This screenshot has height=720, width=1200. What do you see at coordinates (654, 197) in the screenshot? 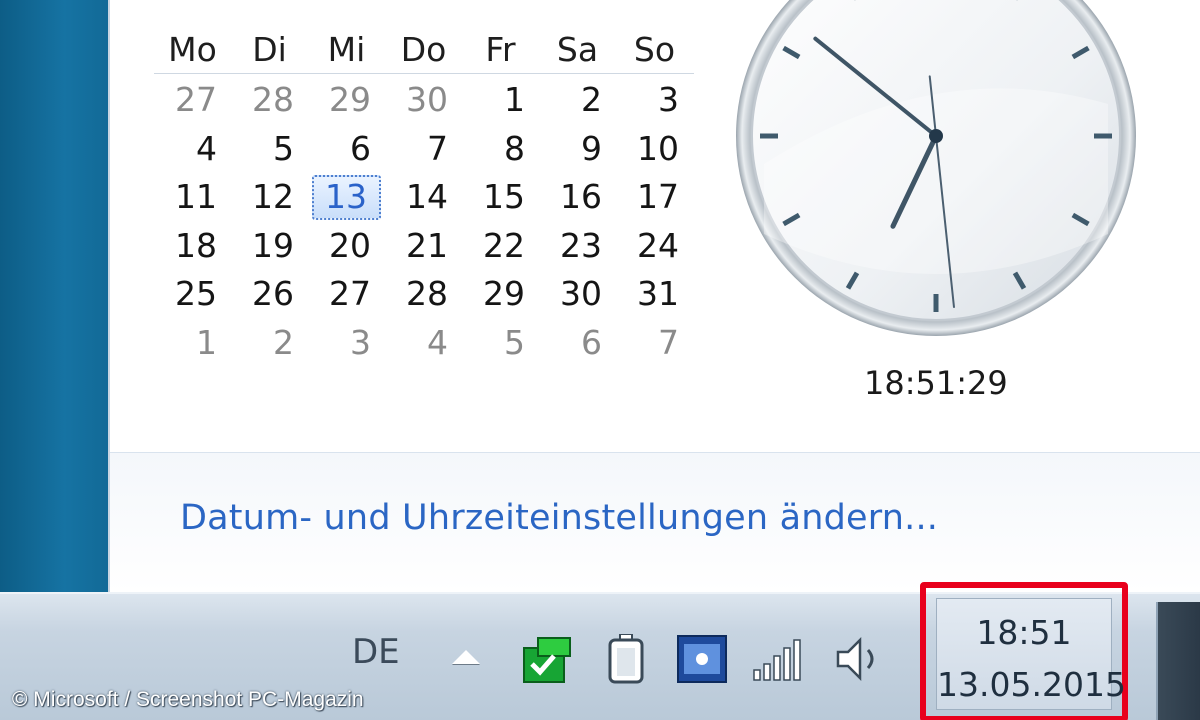
I see `calendar-day: 17` at bounding box center [654, 197].